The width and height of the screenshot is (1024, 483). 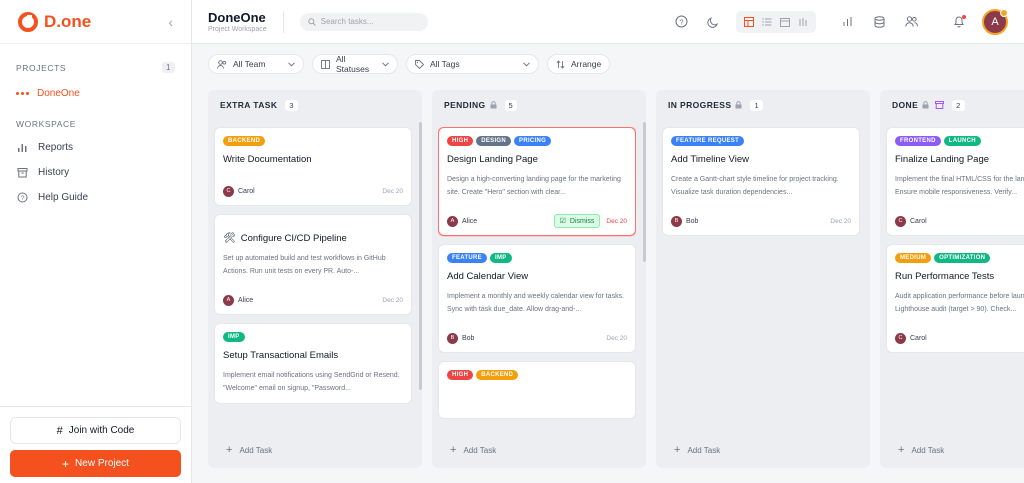 I want to click on sidebar-item-help-guide: ? Help Guide, so click(x=95, y=197).